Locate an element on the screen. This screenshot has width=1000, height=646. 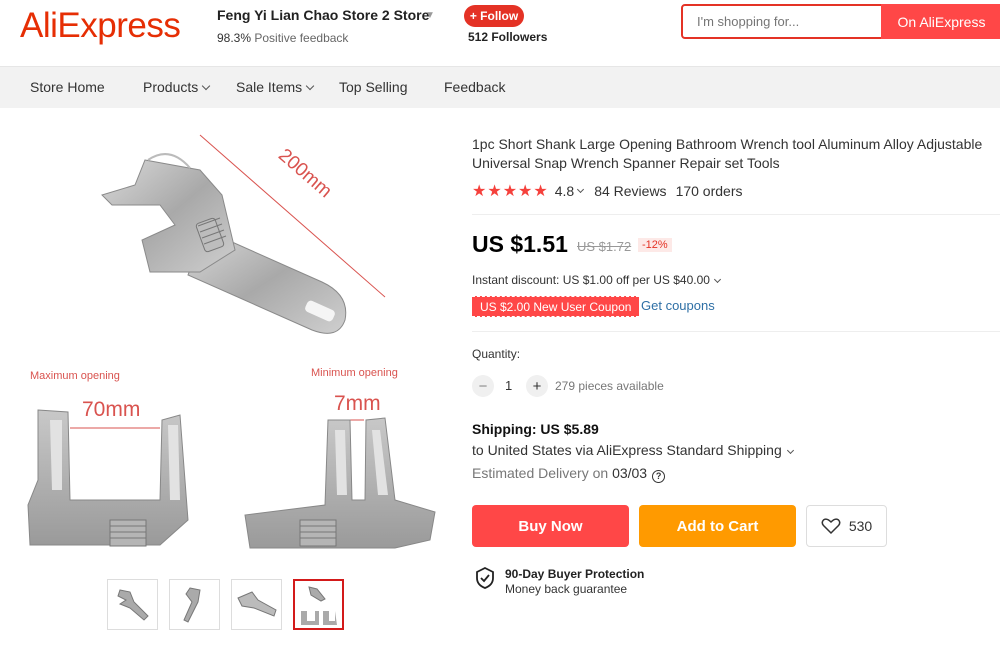
get-coupons-link: Get coupons is located at coordinates (678, 305).